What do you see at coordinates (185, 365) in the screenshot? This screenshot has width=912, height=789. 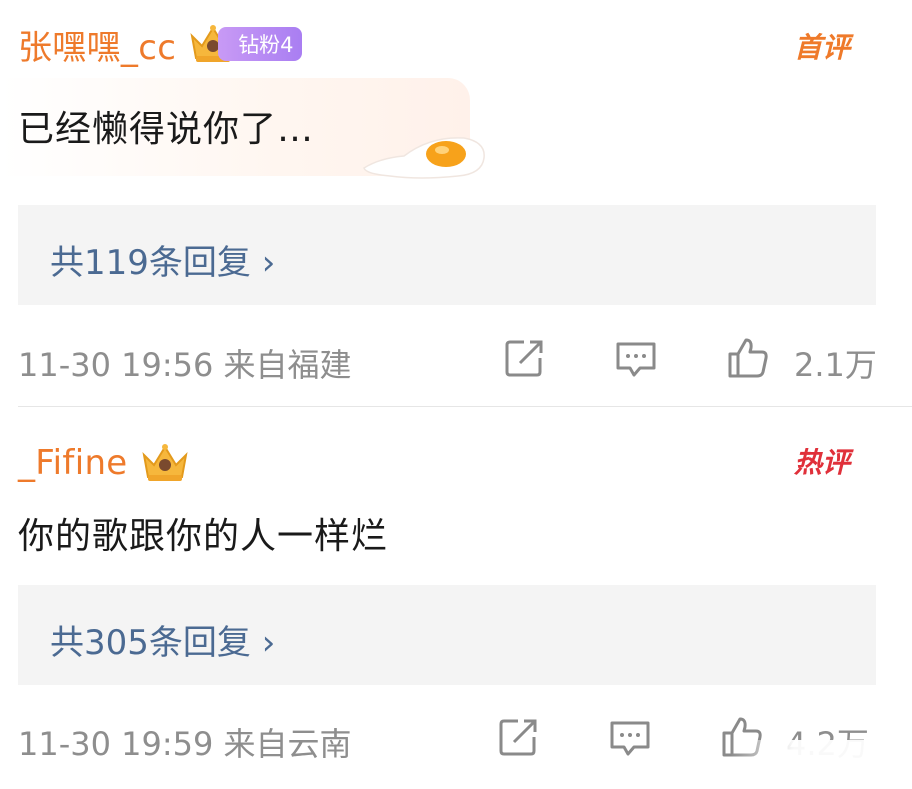 I see `comment-time-location: 11-30 19:56 来自福建` at bounding box center [185, 365].